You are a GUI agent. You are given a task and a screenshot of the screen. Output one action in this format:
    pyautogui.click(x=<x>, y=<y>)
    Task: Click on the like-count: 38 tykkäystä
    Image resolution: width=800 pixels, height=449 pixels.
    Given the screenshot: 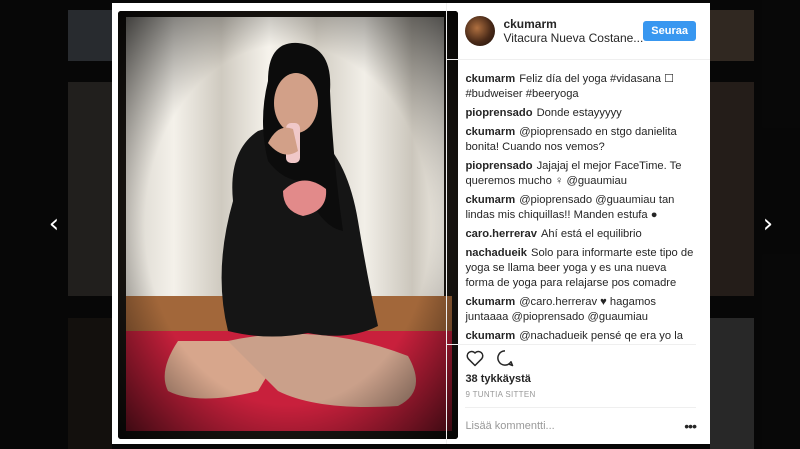 What is the action you would take?
    pyautogui.click(x=578, y=379)
    